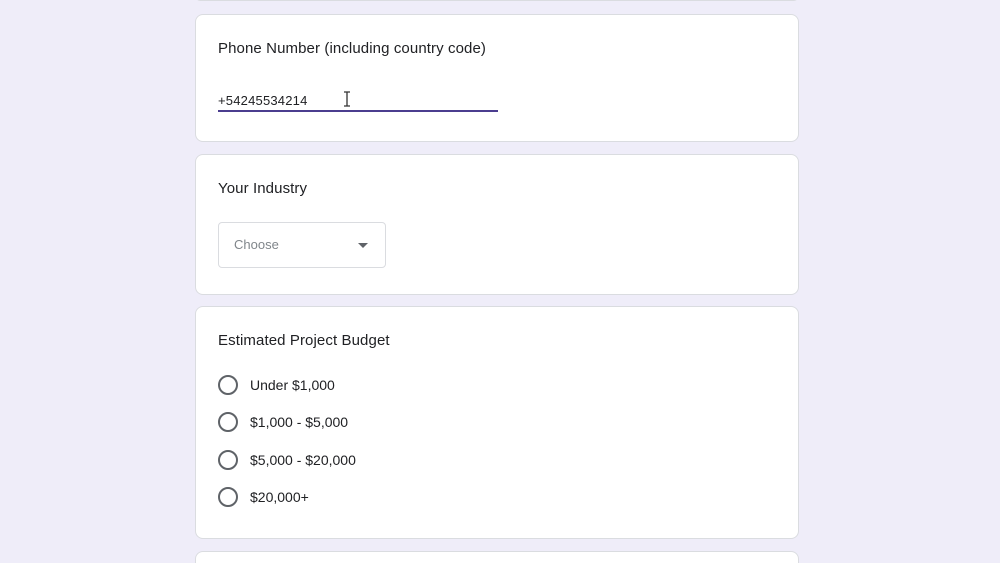 The width and height of the screenshot is (1000, 563). Describe the element at coordinates (358, 111) in the screenshot. I see `phone-input-underline` at that location.